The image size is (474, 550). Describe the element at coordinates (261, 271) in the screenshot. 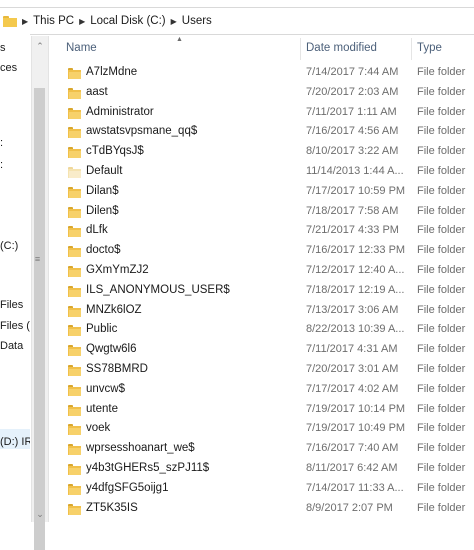

I see `file-row: GXmYmZJ2 7/12/2017 12:40 A... File folder` at that location.